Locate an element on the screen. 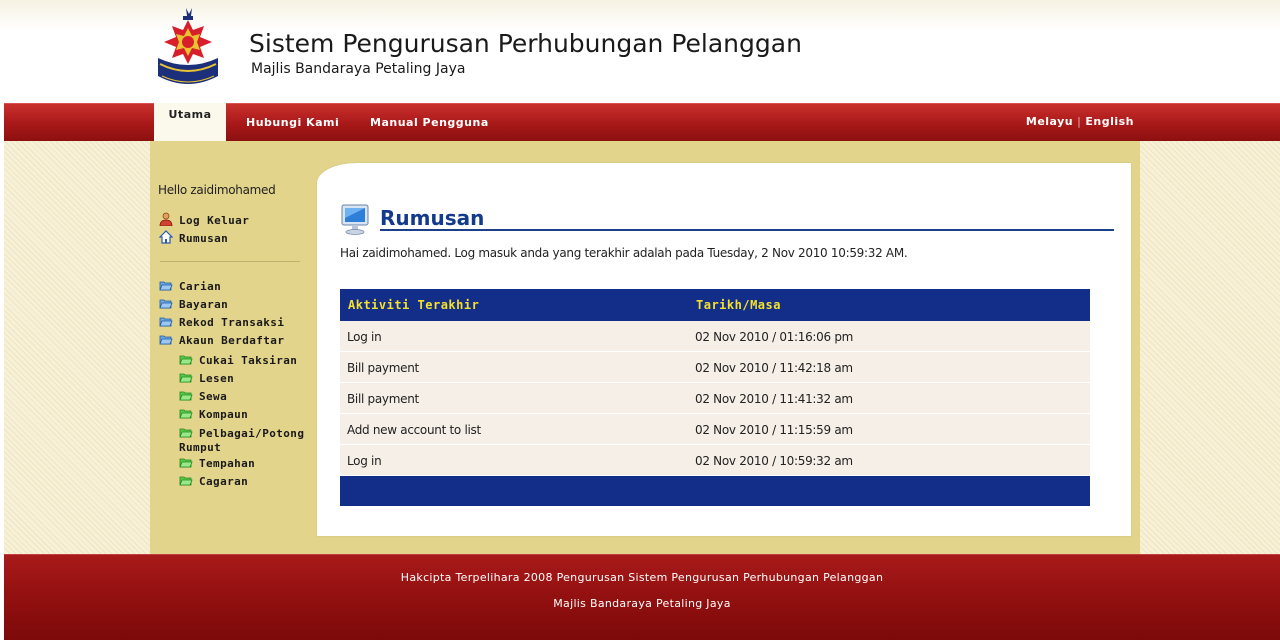 The width and height of the screenshot is (1280, 640). sidebar-sublink-label: Sewa is located at coordinates (213, 396).